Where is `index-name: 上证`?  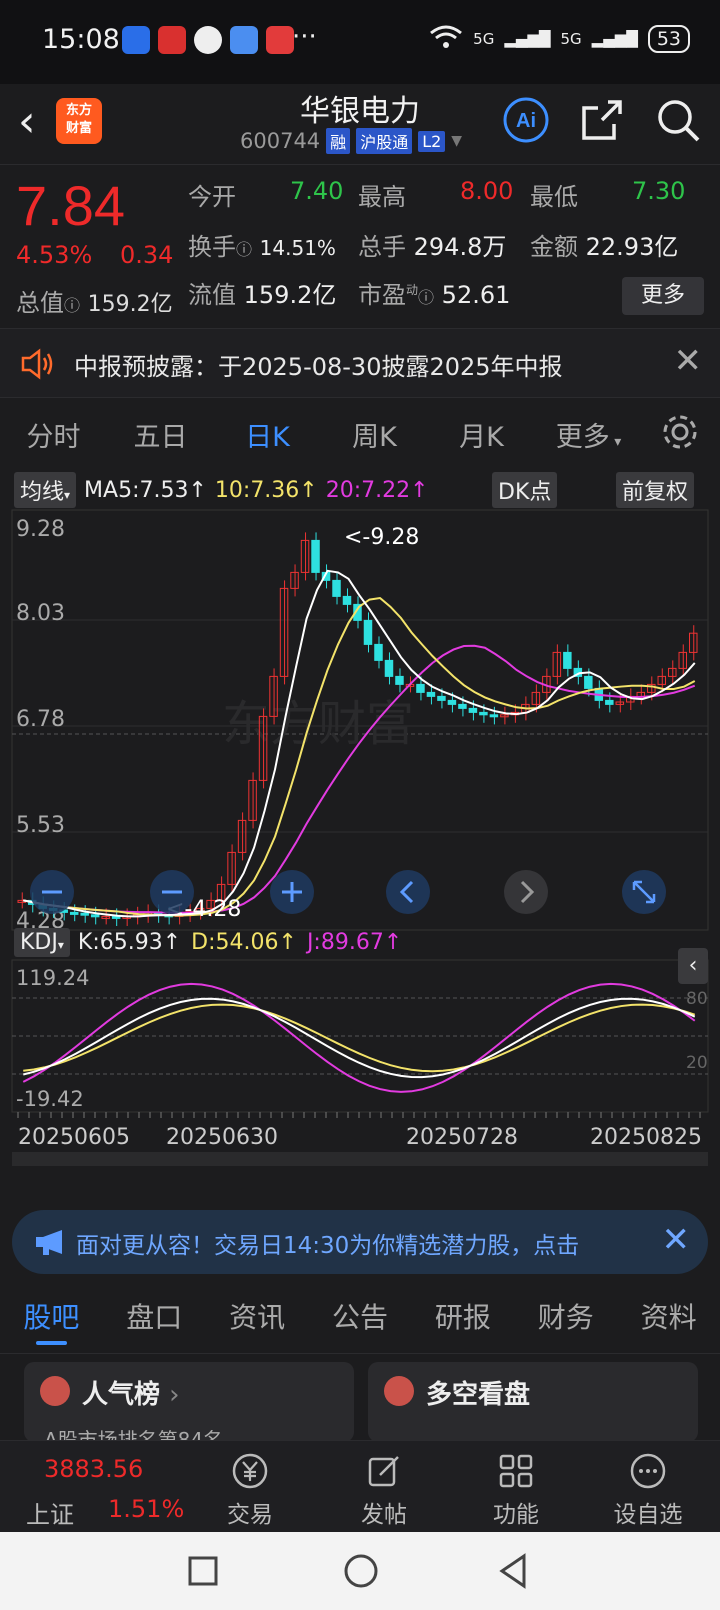
index-name: 上证 is located at coordinates (50, 1512).